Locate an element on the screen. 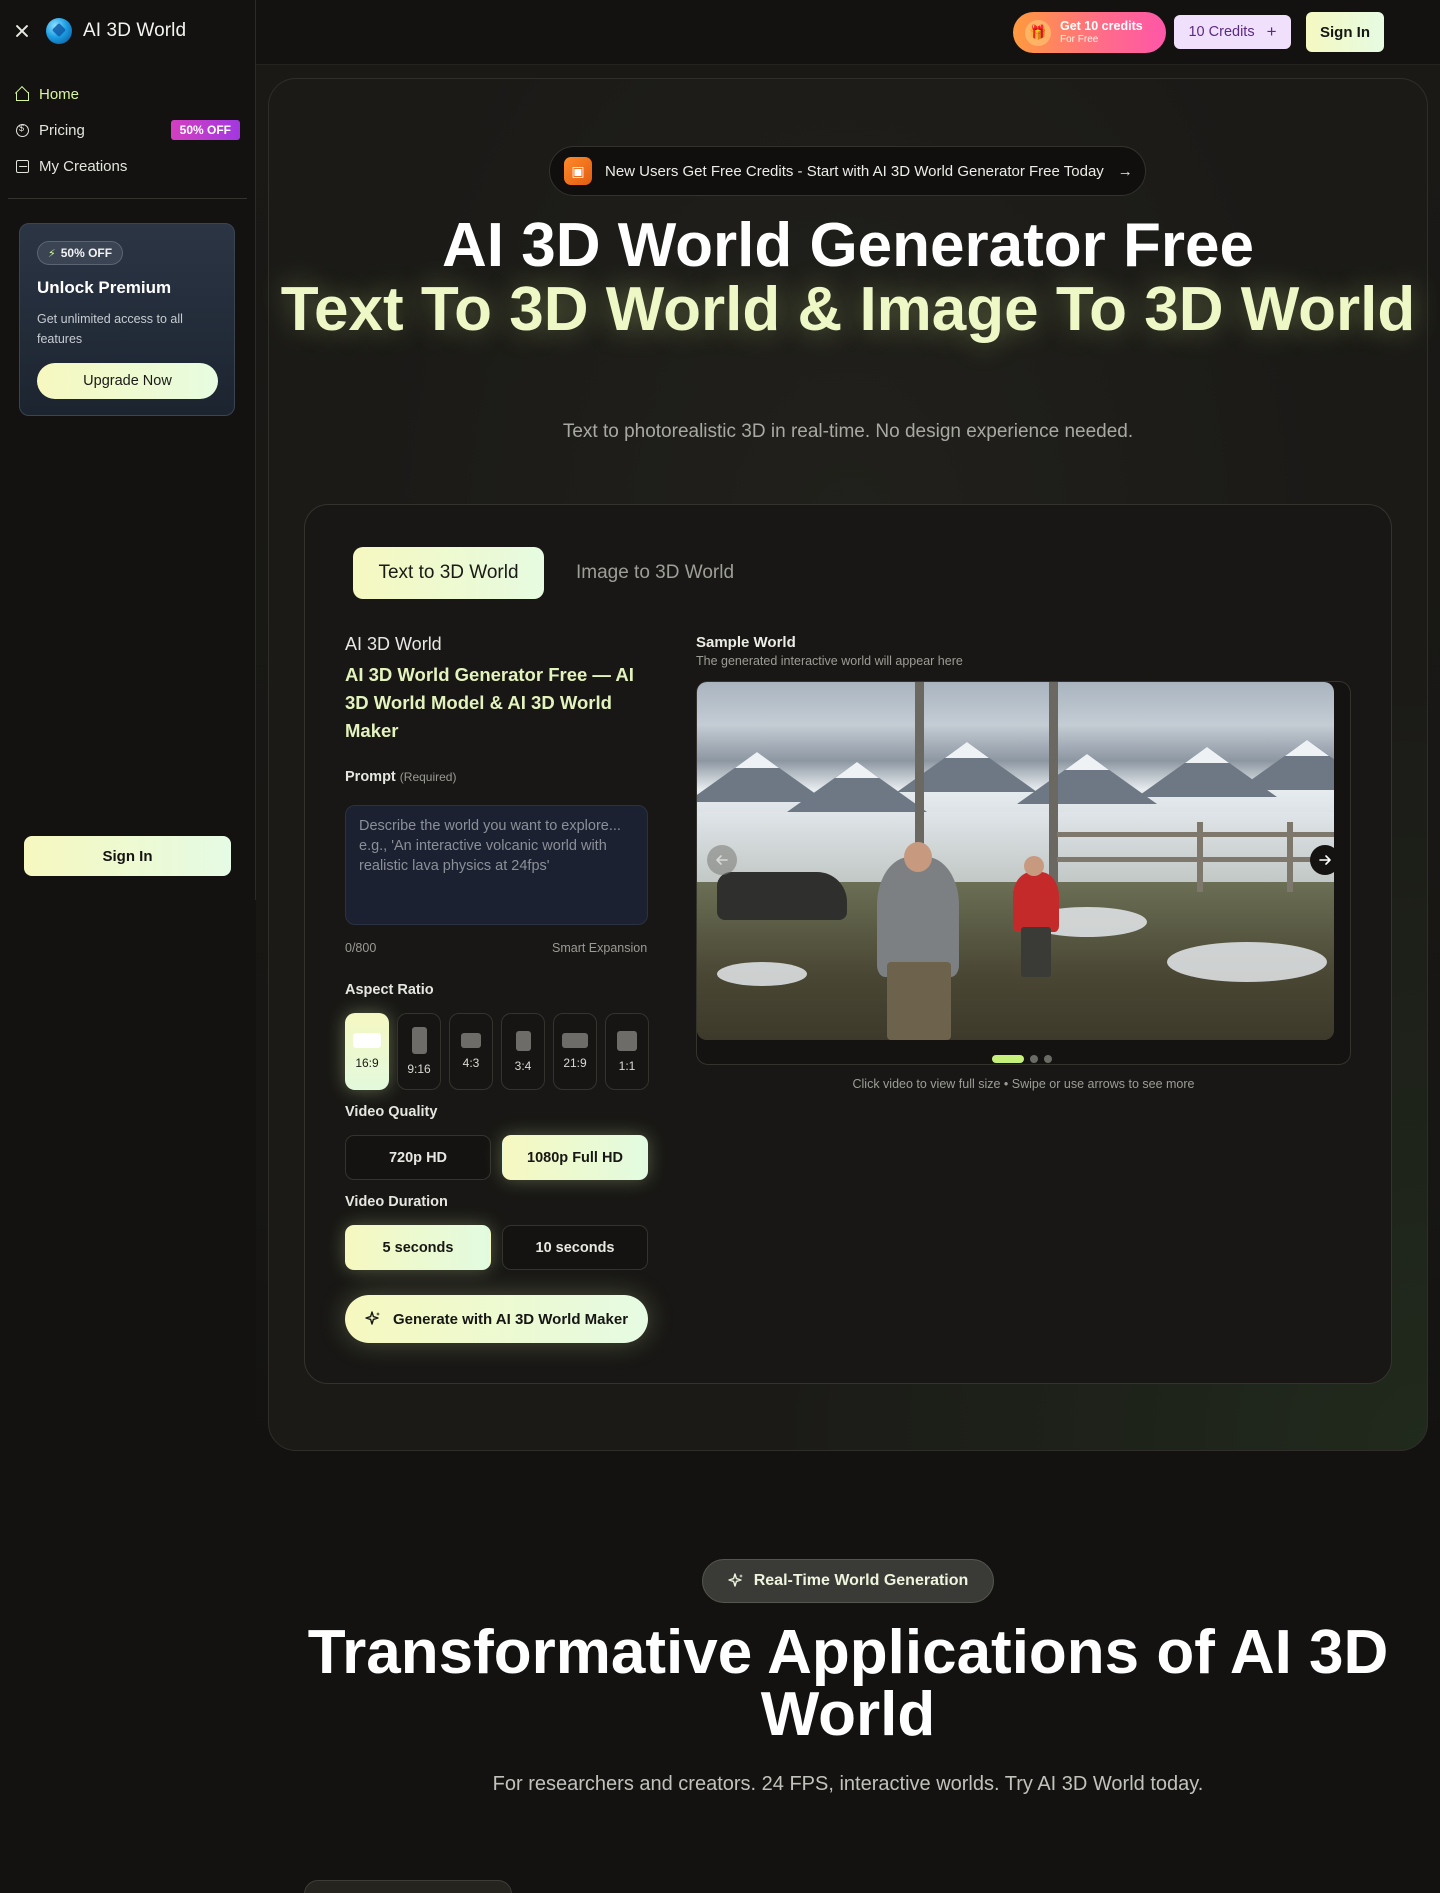 Image resolution: width=1440 pixels, height=1893 pixels. pricing-icon is located at coordinates (22, 130).